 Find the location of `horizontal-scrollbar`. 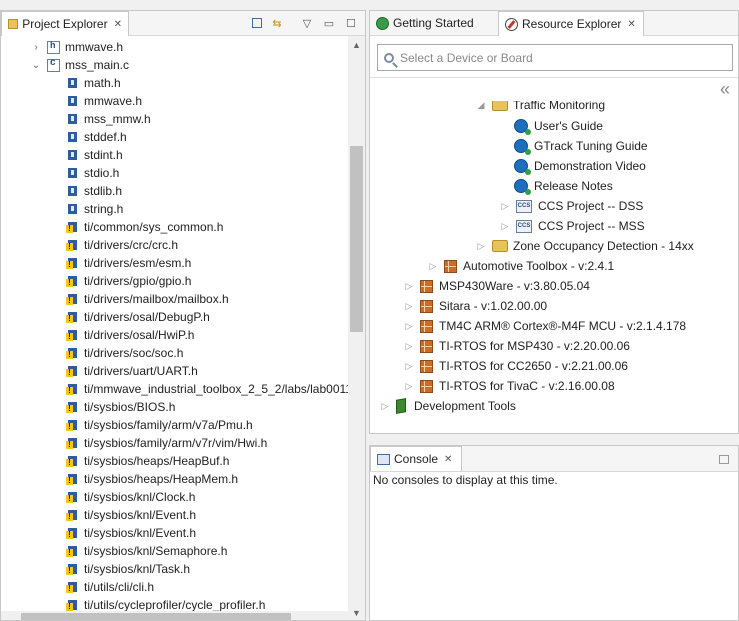

horizontal-scrollbar is located at coordinates (174, 615).